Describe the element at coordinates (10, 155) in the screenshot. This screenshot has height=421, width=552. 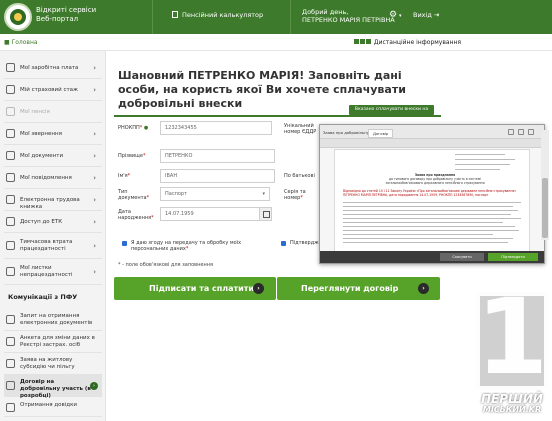
I see `document-icon` at that location.